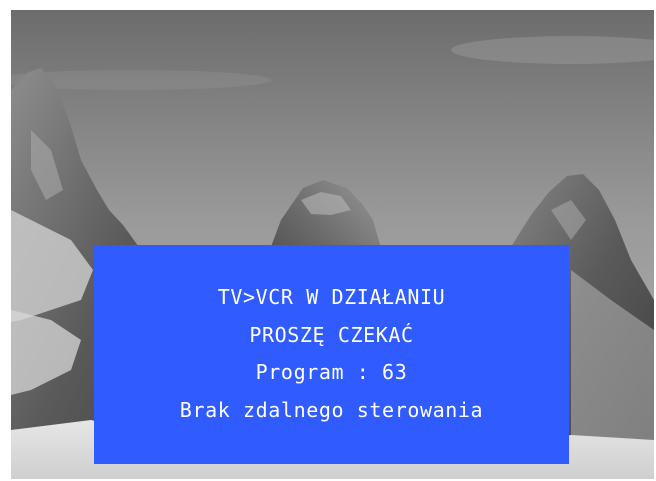  I want to click on osd-program-line: Program : 63, so click(331, 372).